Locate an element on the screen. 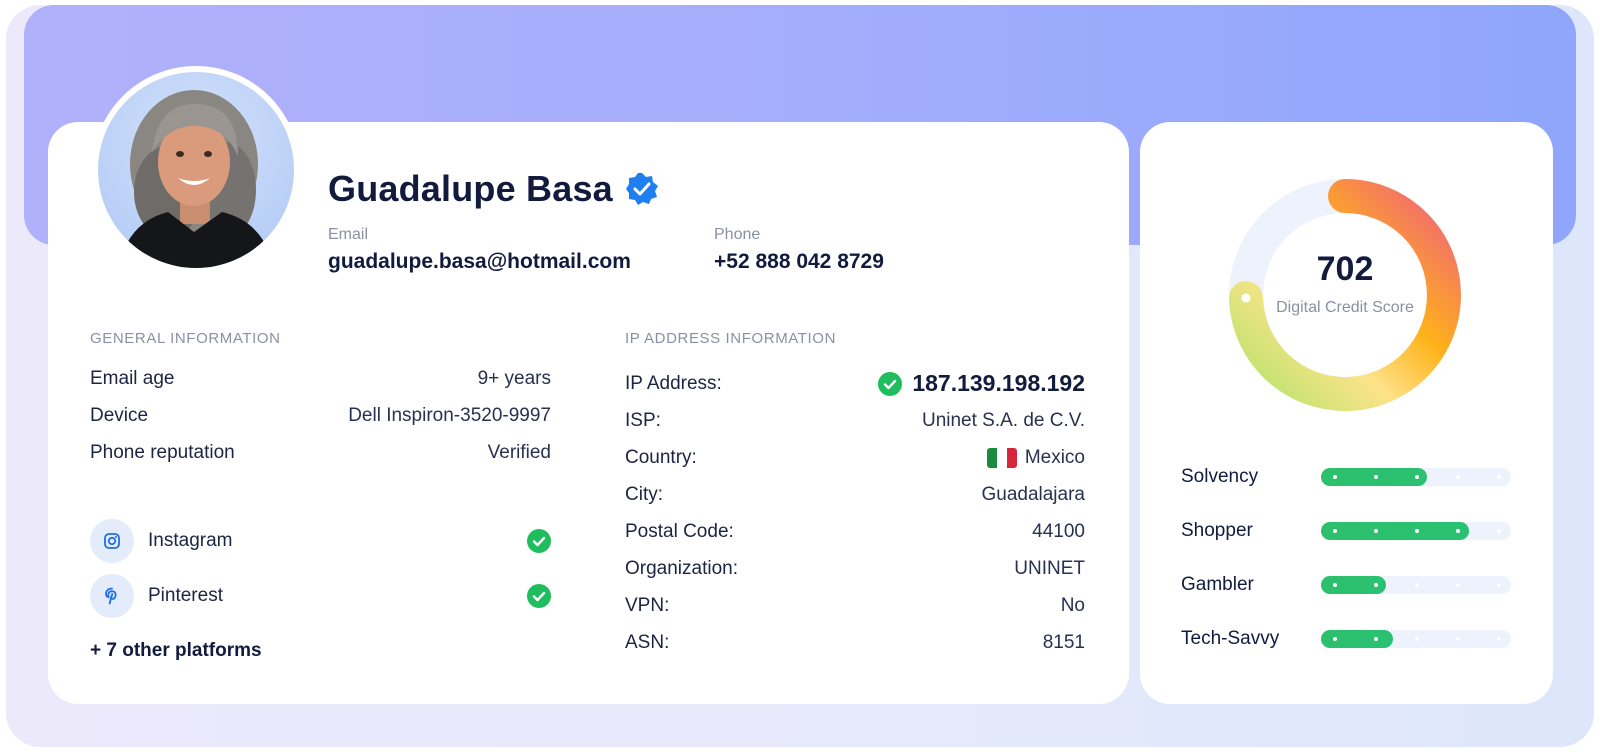  row-label: Country: is located at coordinates (661, 457).